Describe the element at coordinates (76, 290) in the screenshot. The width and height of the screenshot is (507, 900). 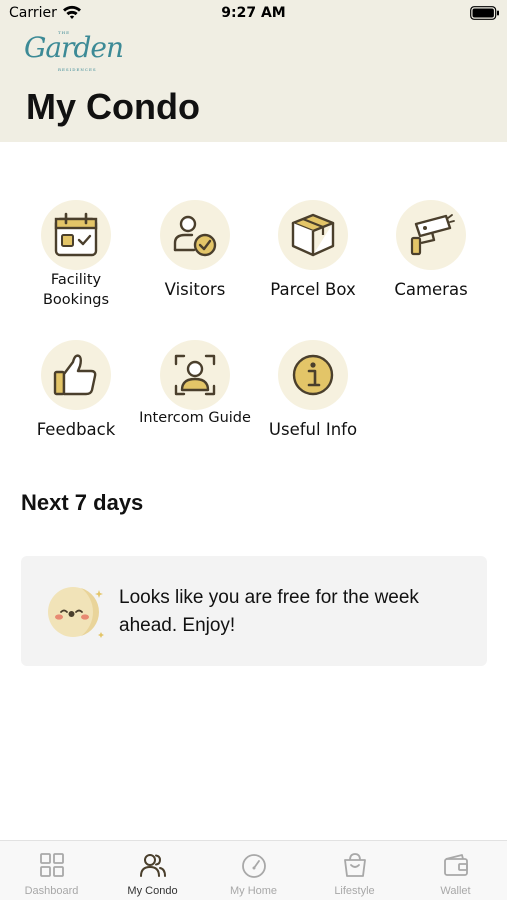
I see `tile-label: Facility Bookings` at that location.